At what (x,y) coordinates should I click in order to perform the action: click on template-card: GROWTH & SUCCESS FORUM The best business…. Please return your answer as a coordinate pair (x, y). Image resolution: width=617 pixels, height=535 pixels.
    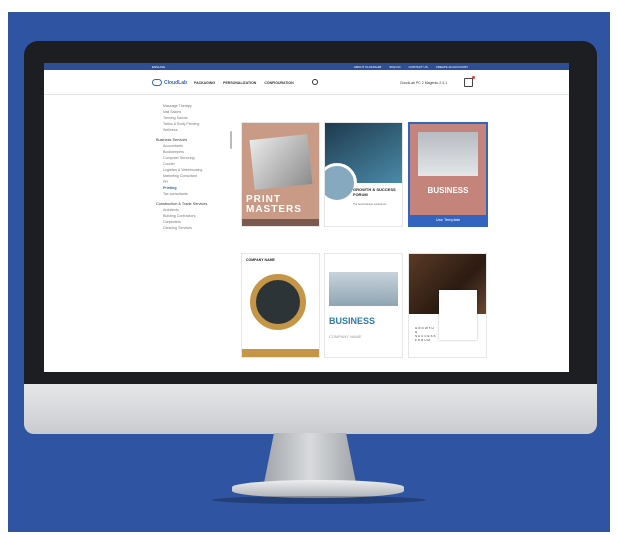
    Looking at the image, I should click on (363, 174).